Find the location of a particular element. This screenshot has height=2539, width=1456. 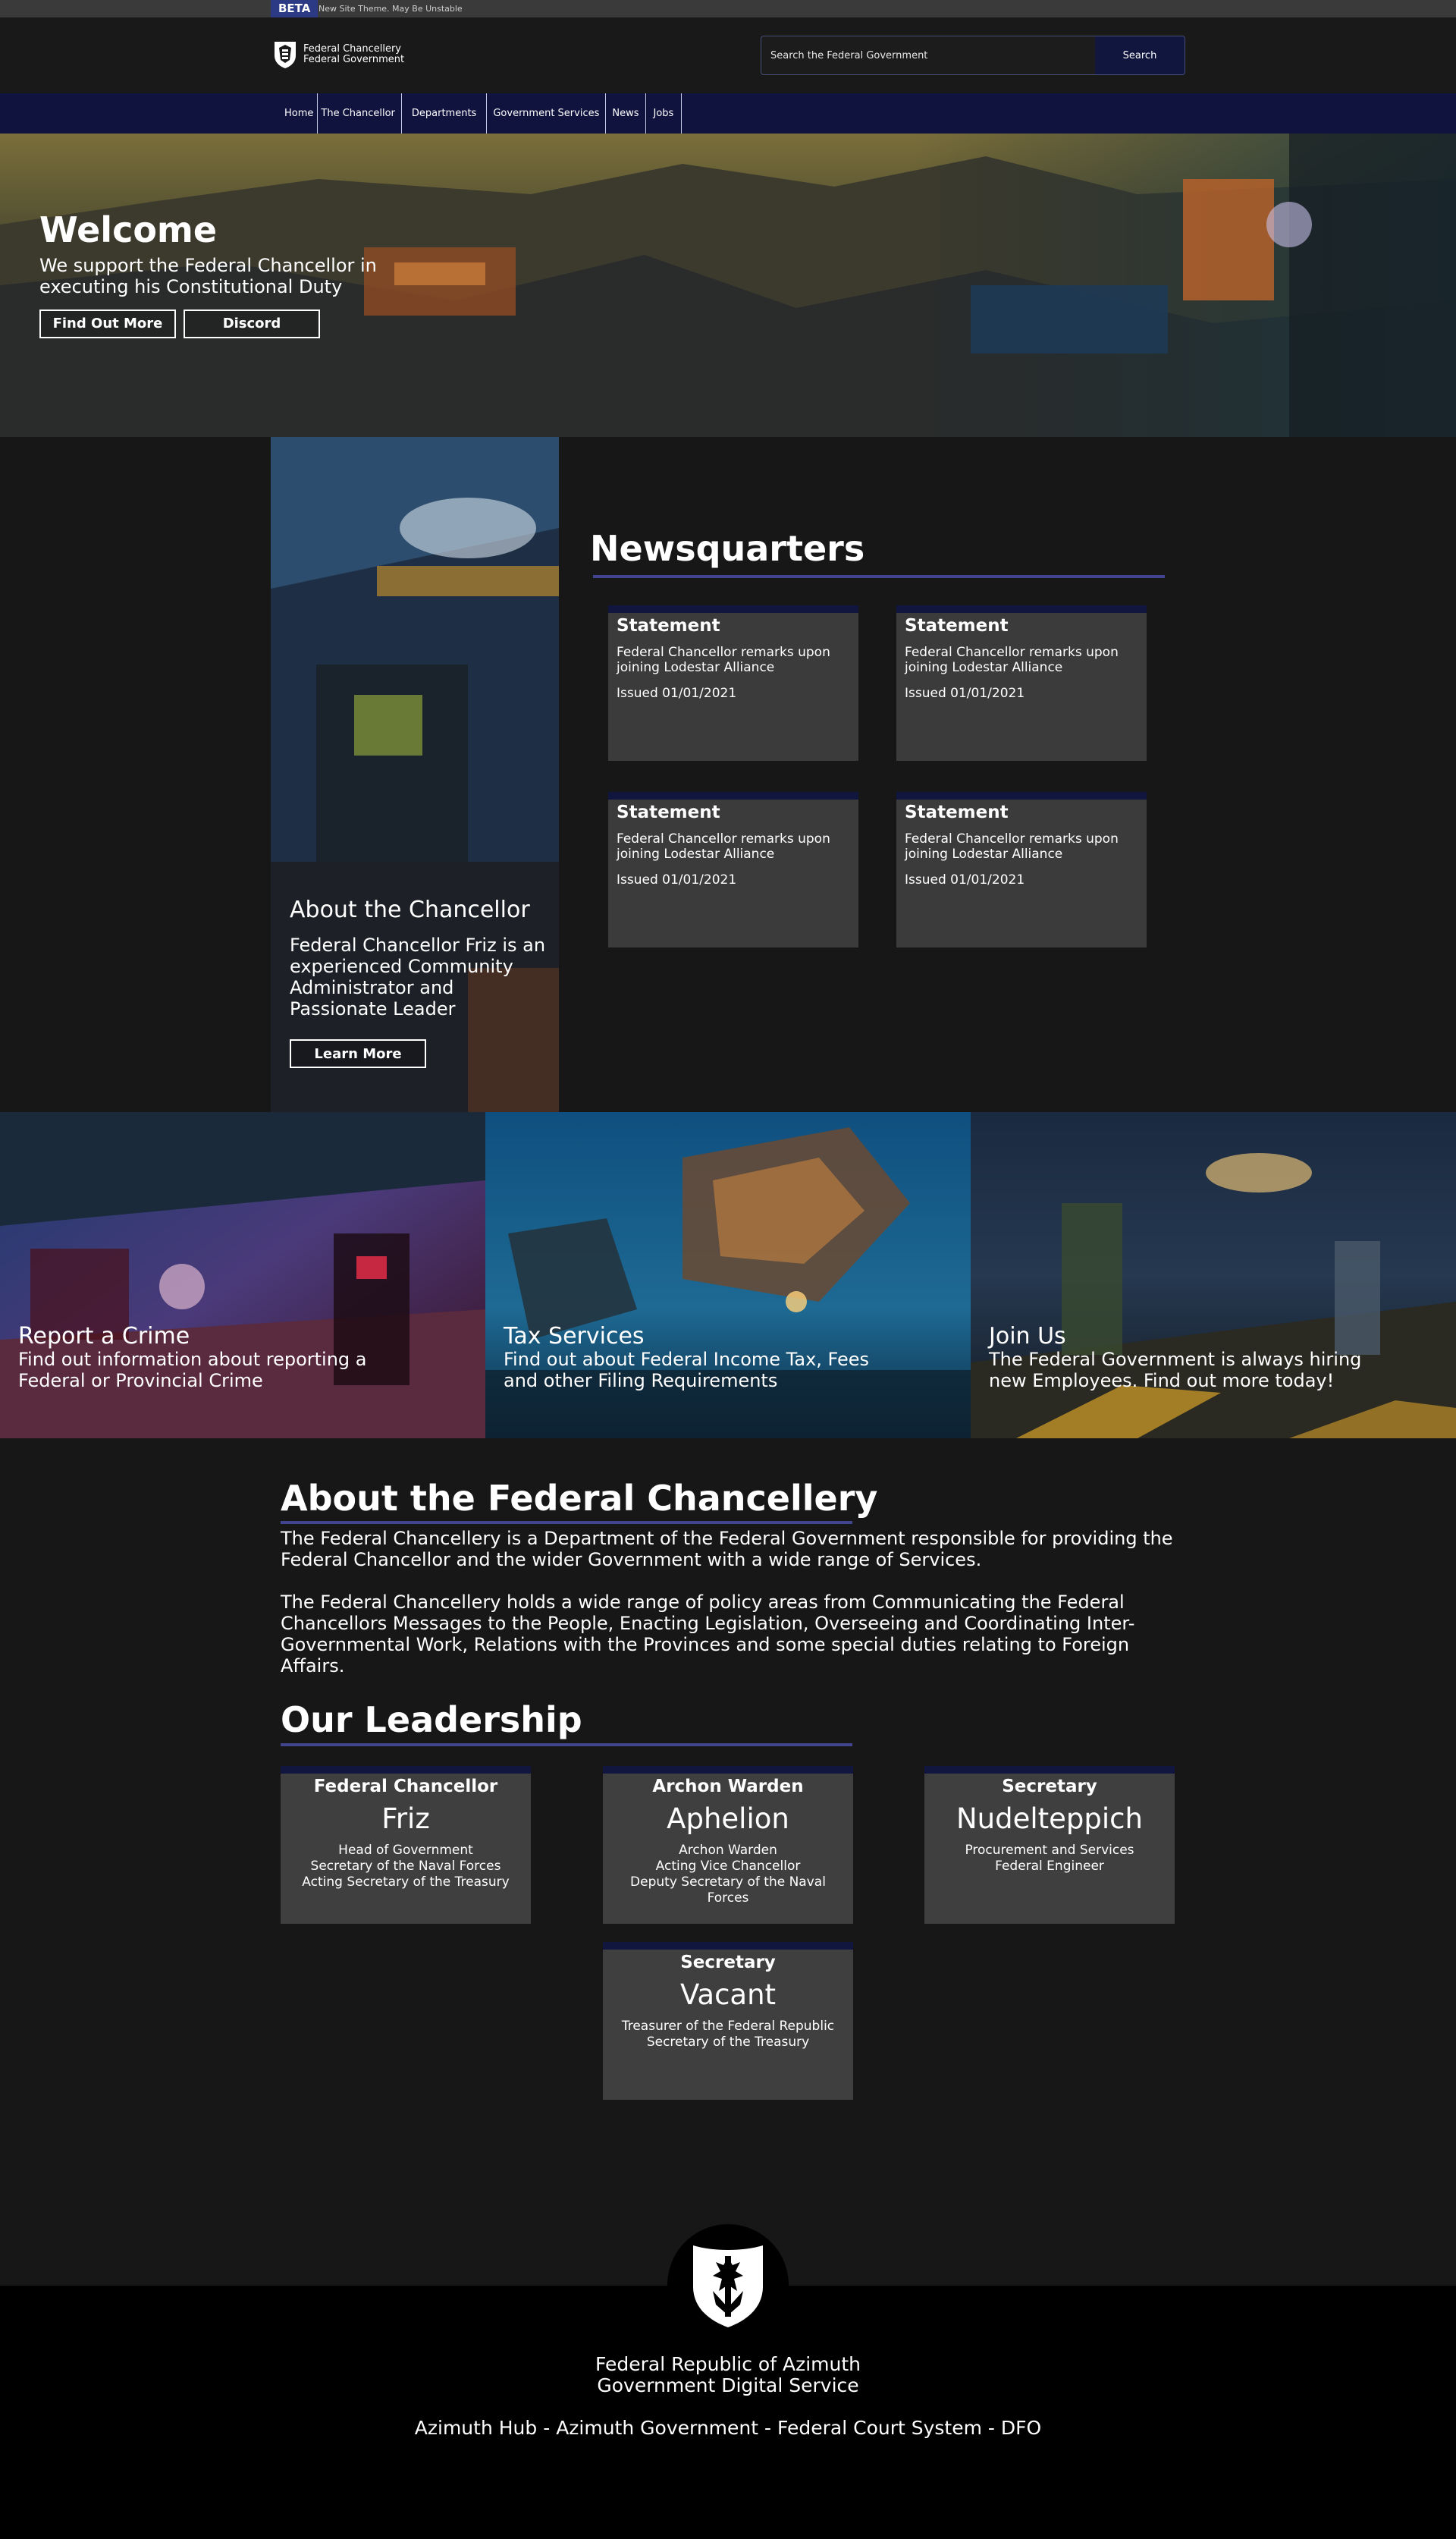

leadership-title: Our Leadership is located at coordinates (431, 1719).